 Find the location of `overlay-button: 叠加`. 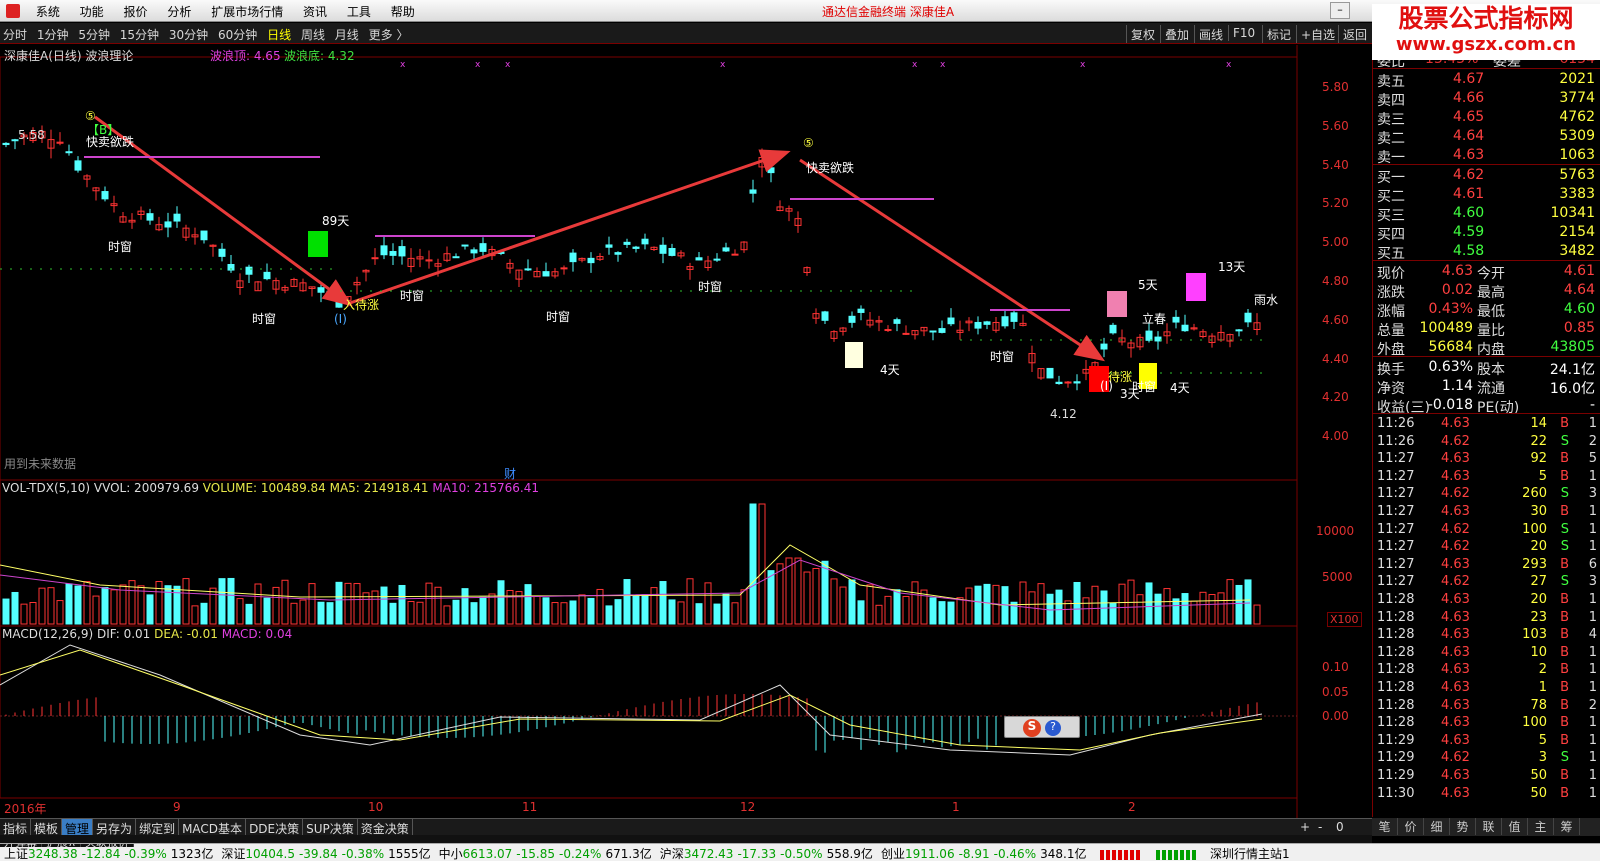

overlay-button: 叠加 is located at coordinates (1176, 34).